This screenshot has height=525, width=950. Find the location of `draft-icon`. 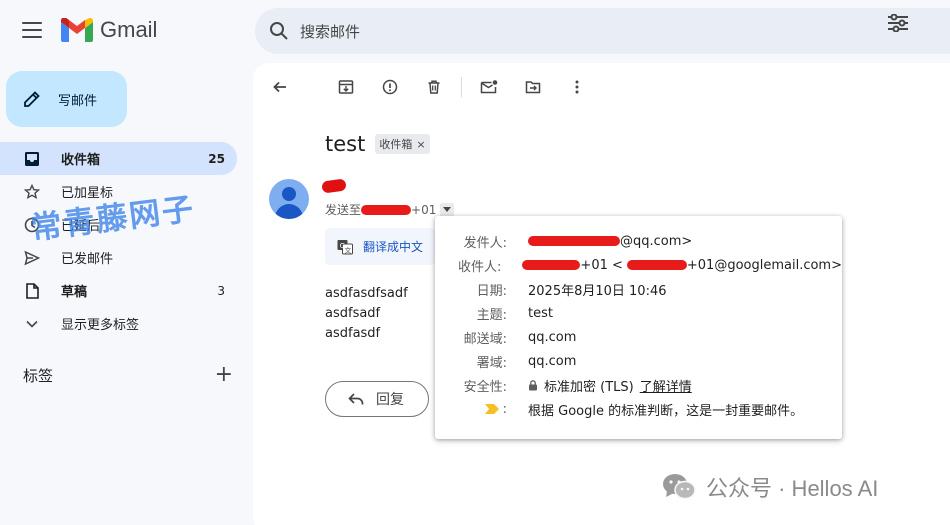

draft-icon is located at coordinates (32, 290).